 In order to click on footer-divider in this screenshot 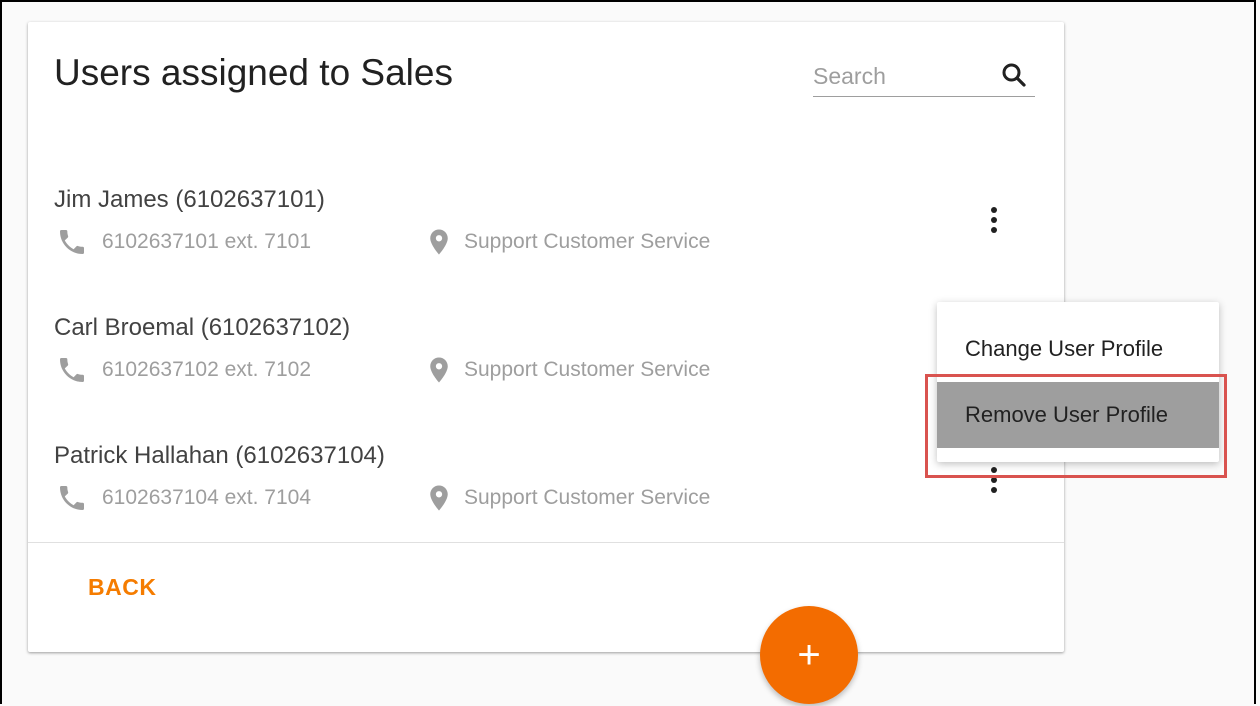, I will do `click(546, 542)`.